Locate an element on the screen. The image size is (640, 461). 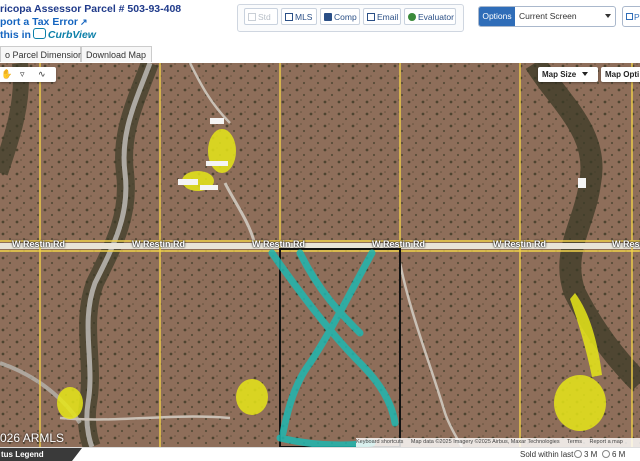
mls-button: MLS is located at coordinates (299, 16).